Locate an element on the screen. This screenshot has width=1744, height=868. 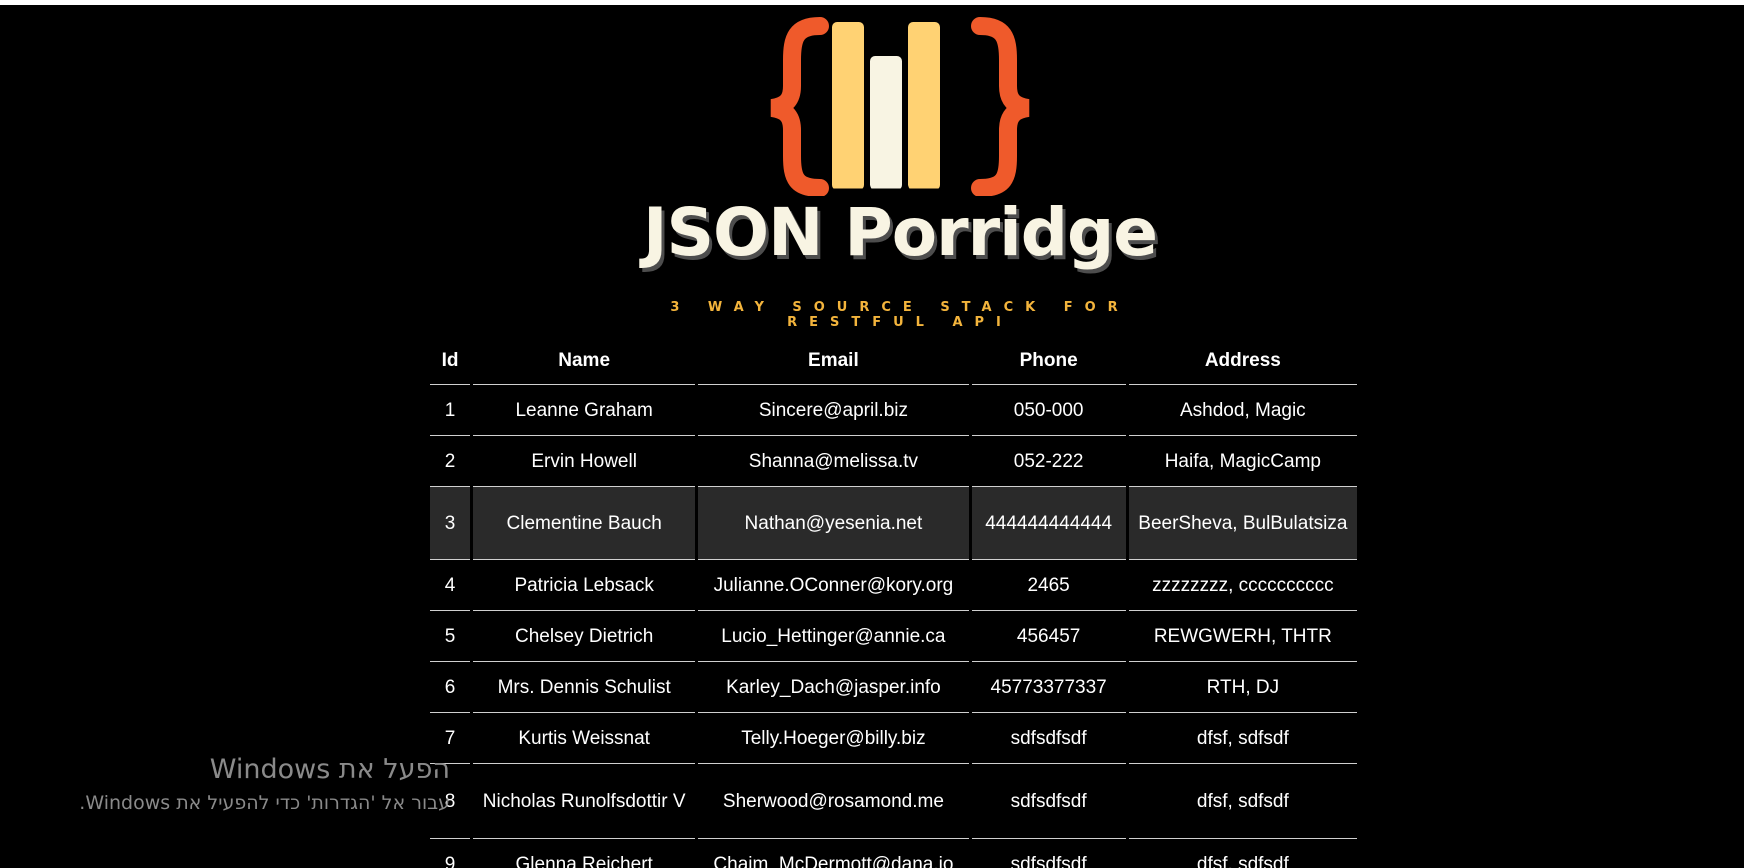
cell-email: Shanna@melissa.tv is located at coordinates (833, 461).